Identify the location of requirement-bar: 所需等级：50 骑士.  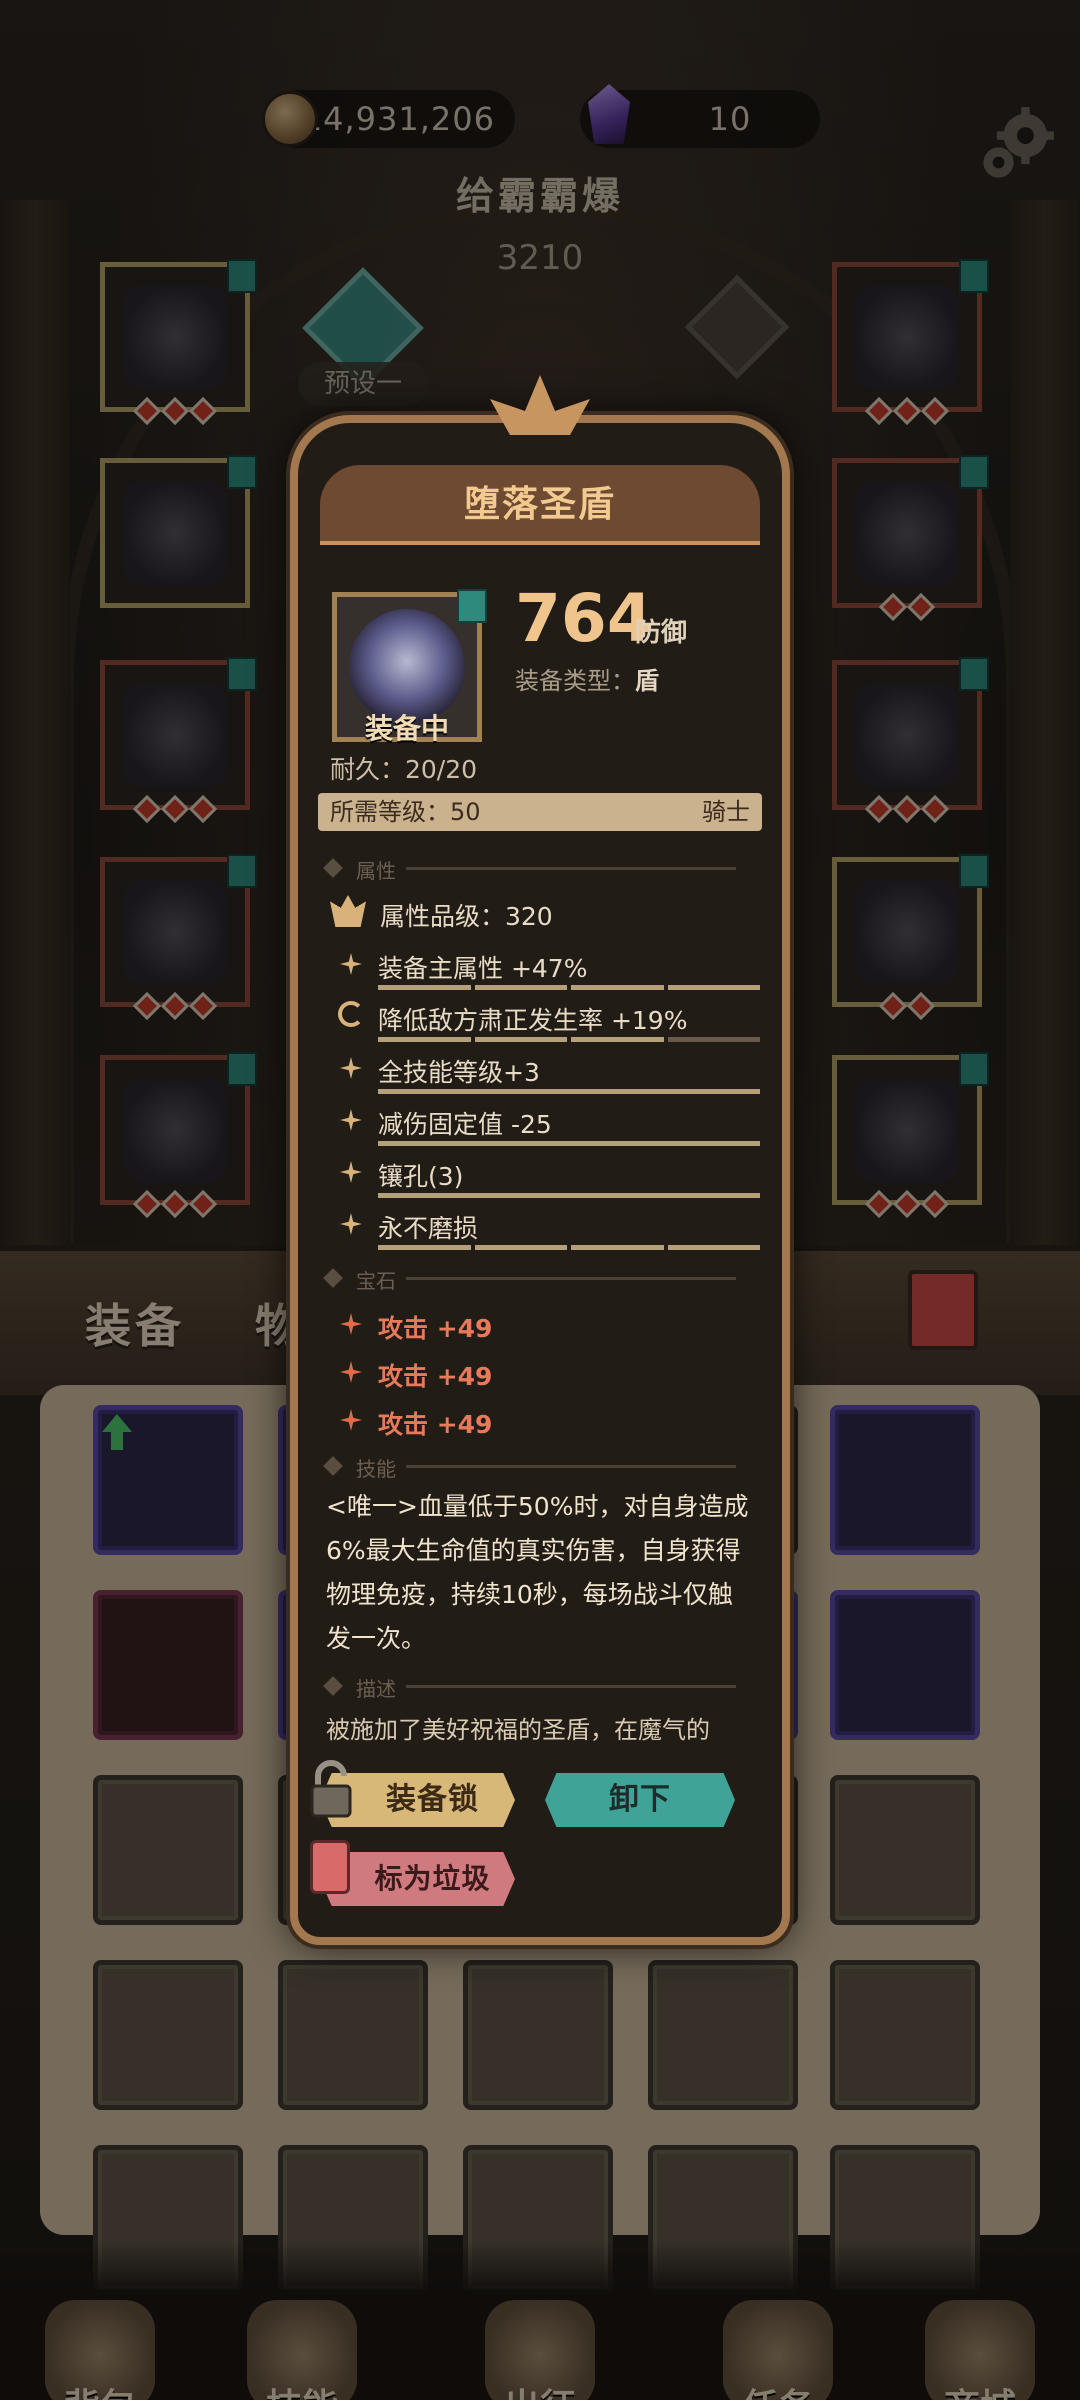
(540, 812).